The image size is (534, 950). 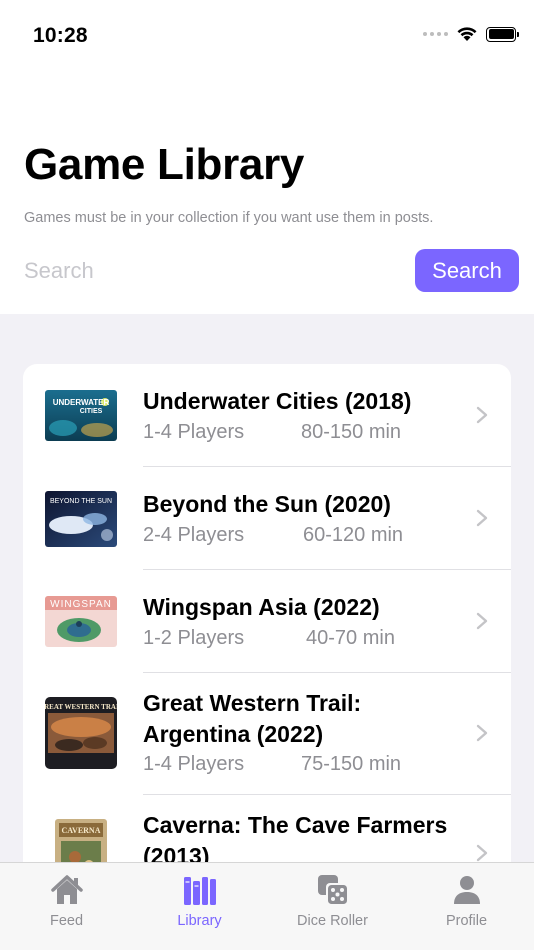 What do you see at coordinates (81, 415) in the screenshot?
I see `game-cover-image: UNDERWATER CITIES` at bounding box center [81, 415].